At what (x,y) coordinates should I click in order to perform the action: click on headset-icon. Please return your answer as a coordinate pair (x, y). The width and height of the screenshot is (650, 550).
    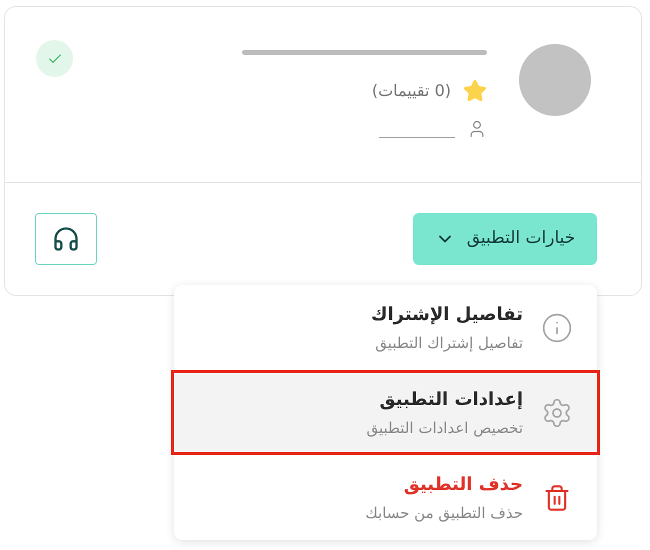
    Looking at the image, I should click on (66, 239).